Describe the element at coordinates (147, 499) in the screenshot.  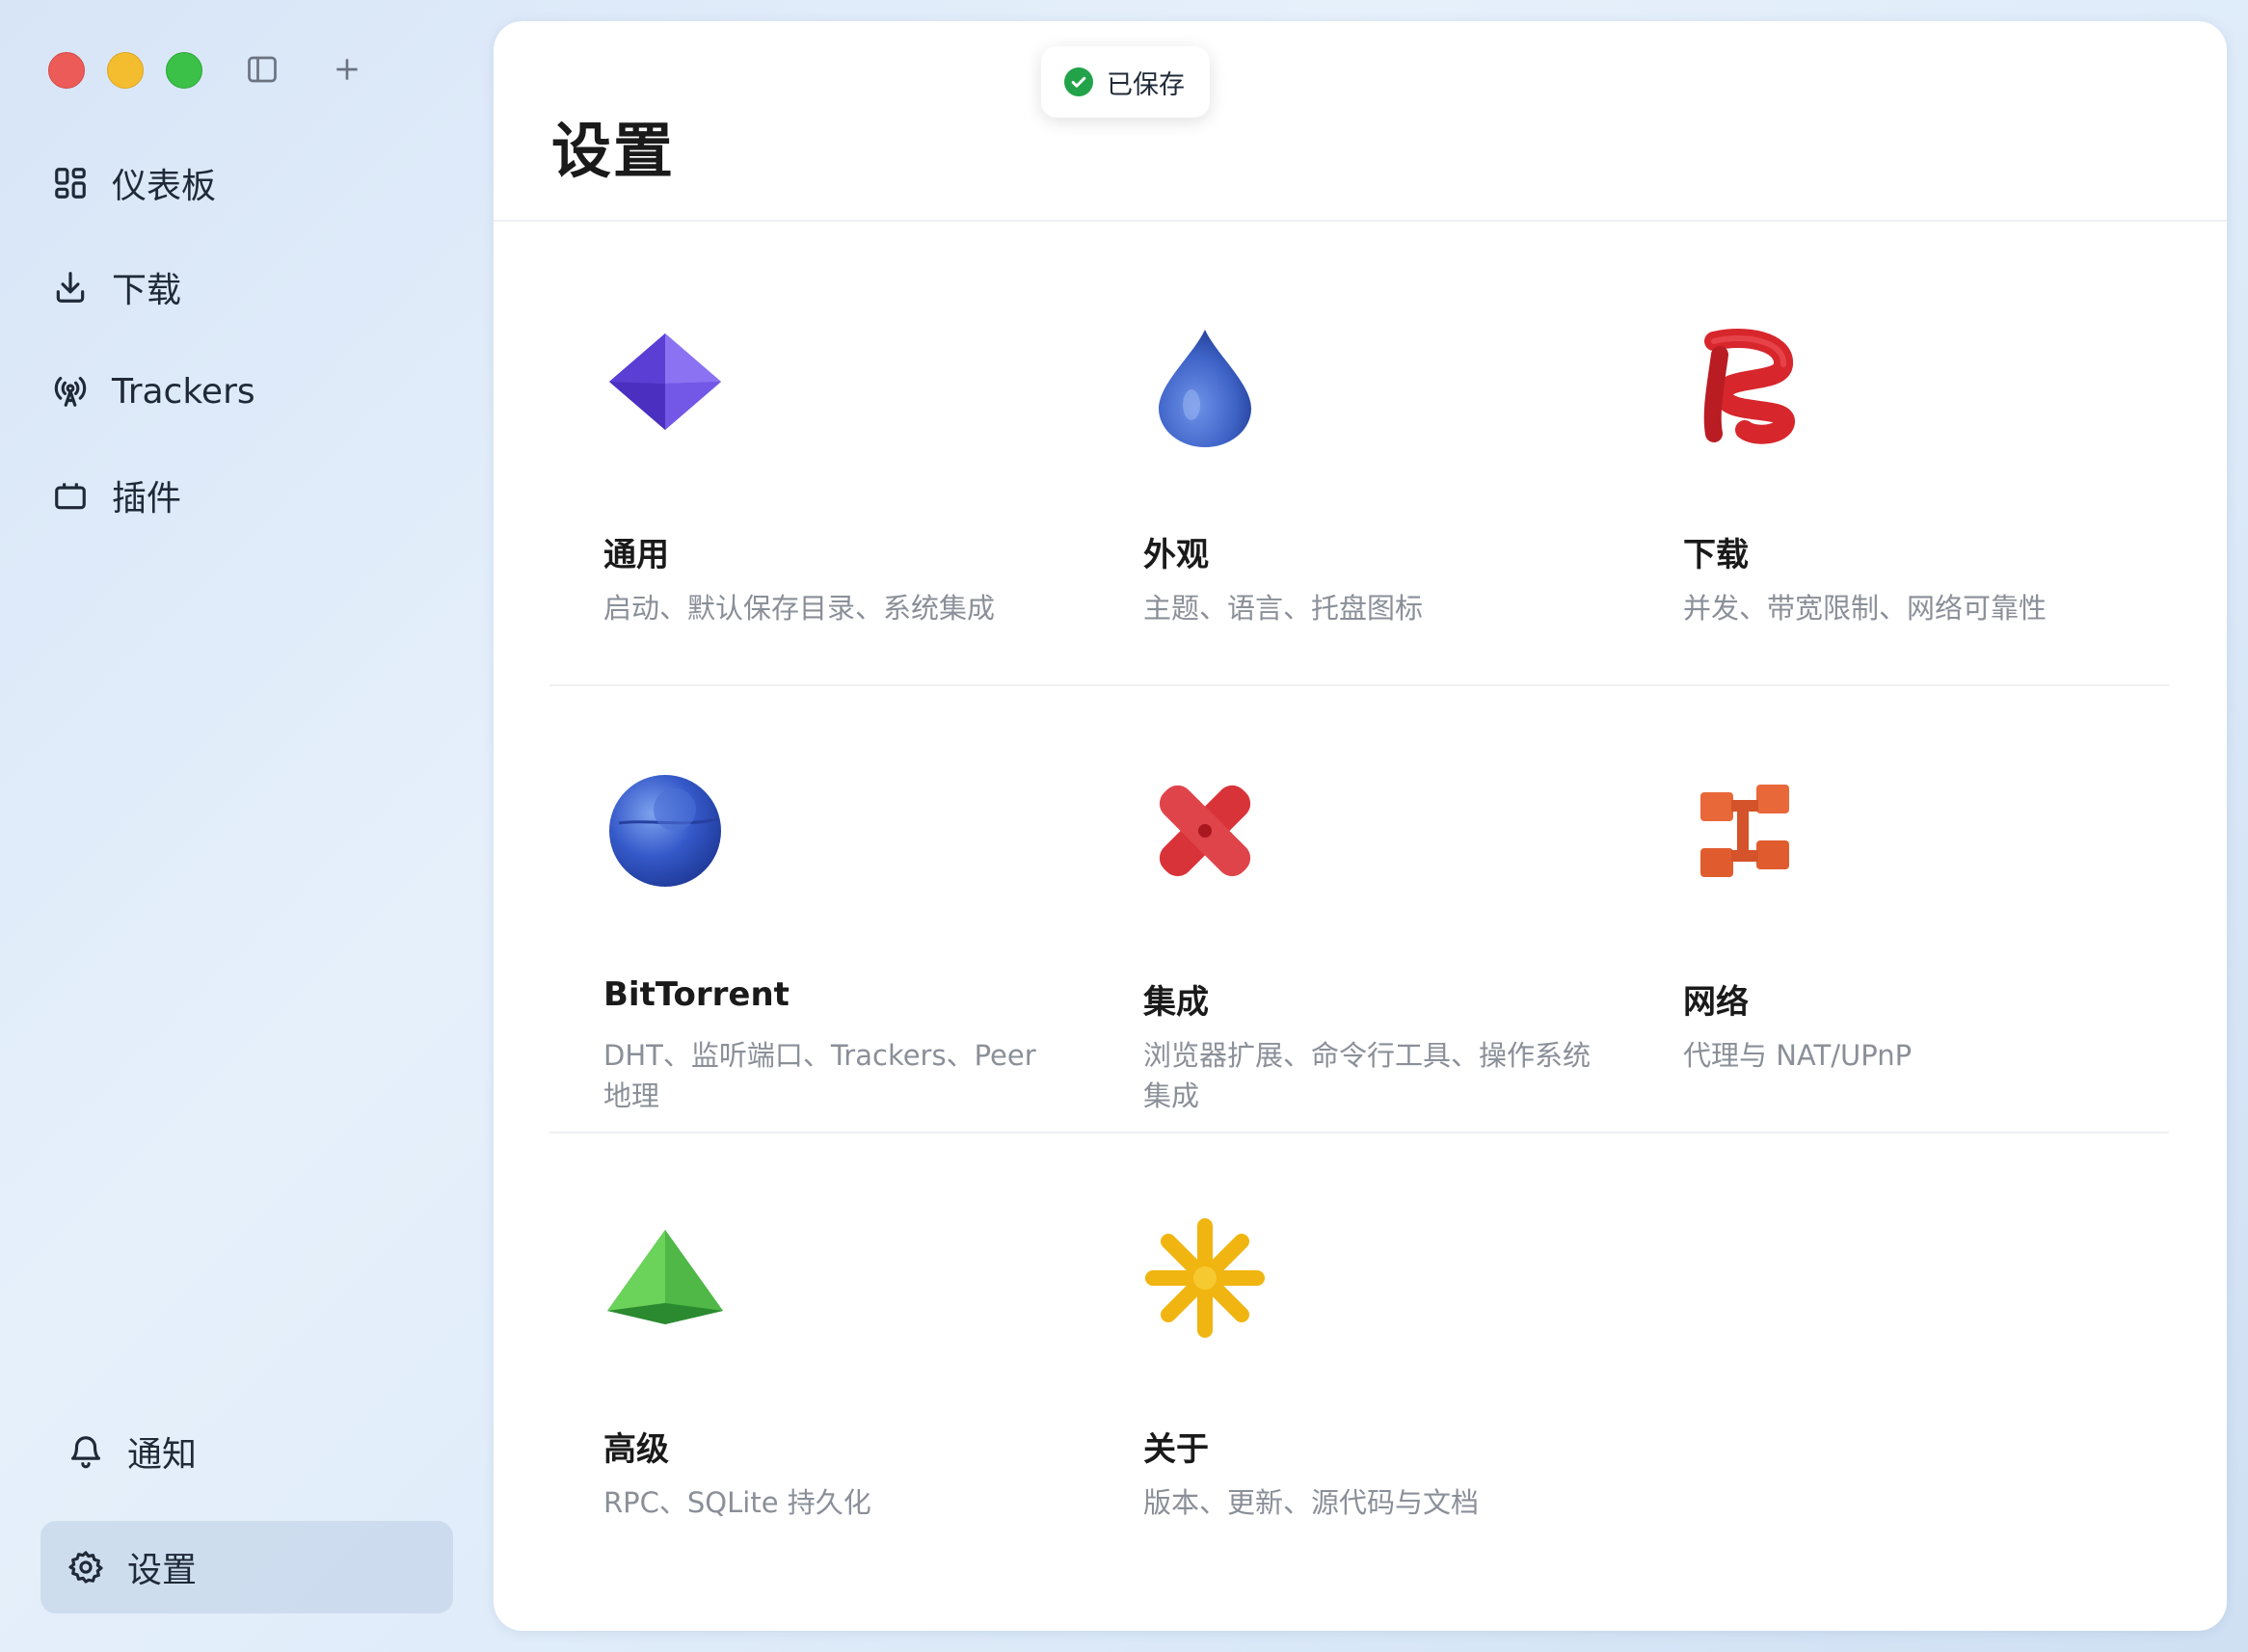
I see `sidebar-item-label: 插件` at that location.